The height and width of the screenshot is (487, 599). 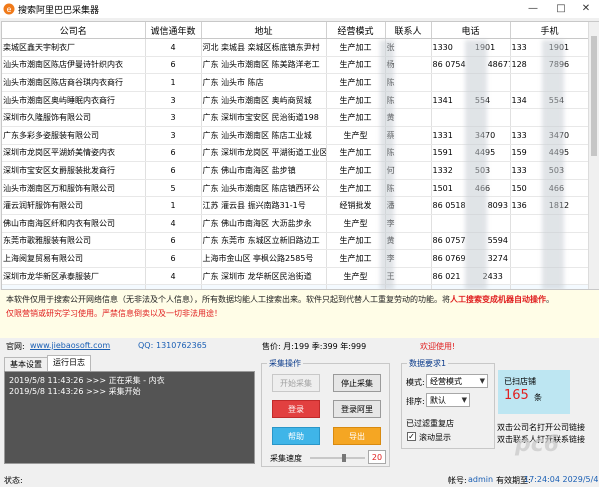 What do you see at coordinates (264, 241) in the screenshot?
I see `cell-address: 广东 东莞市 东城区立新旧路边工` at bounding box center [264, 241].